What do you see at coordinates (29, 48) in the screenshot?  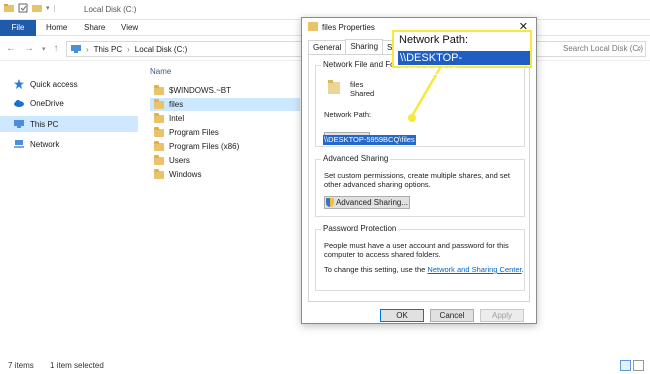 I see `forward-icon: →` at bounding box center [29, 48].